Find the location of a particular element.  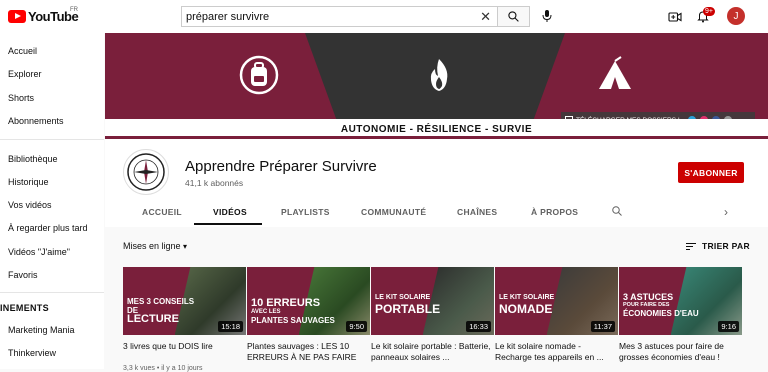

thumbnail-line: PORTABLE is located at coordinates (408, 309).